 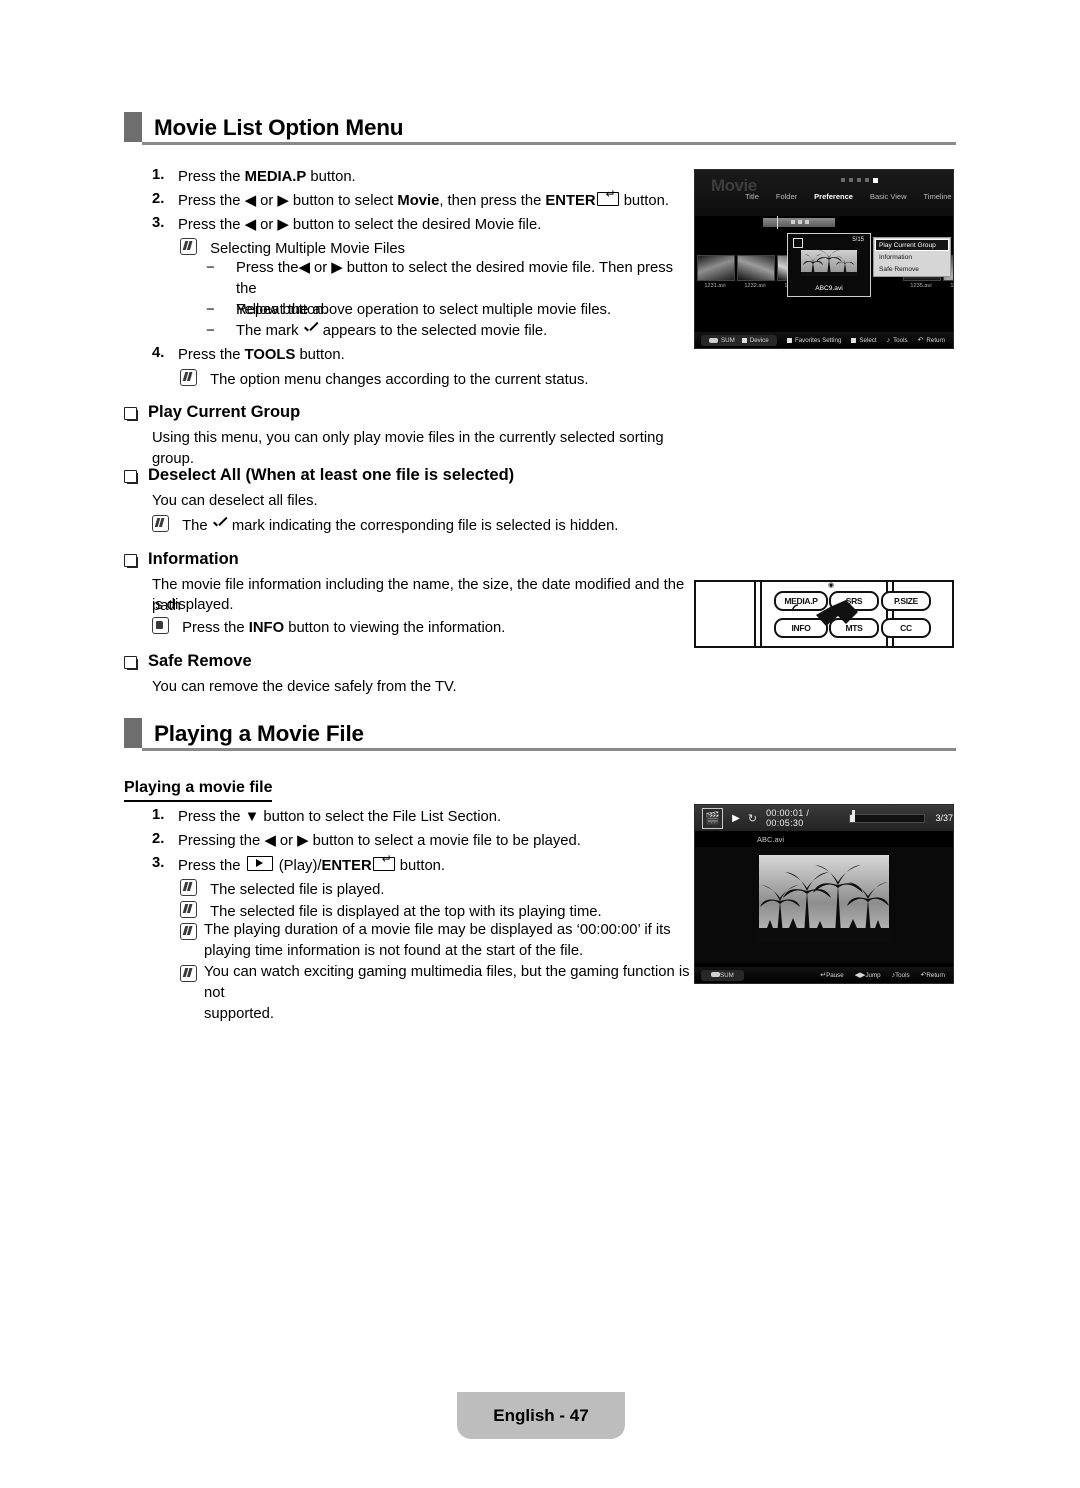 What do you see at coordinates (933, 975) in the screenshot?
I see `player-footer-item-return: ↶Return` at bounding box center [933, 975].